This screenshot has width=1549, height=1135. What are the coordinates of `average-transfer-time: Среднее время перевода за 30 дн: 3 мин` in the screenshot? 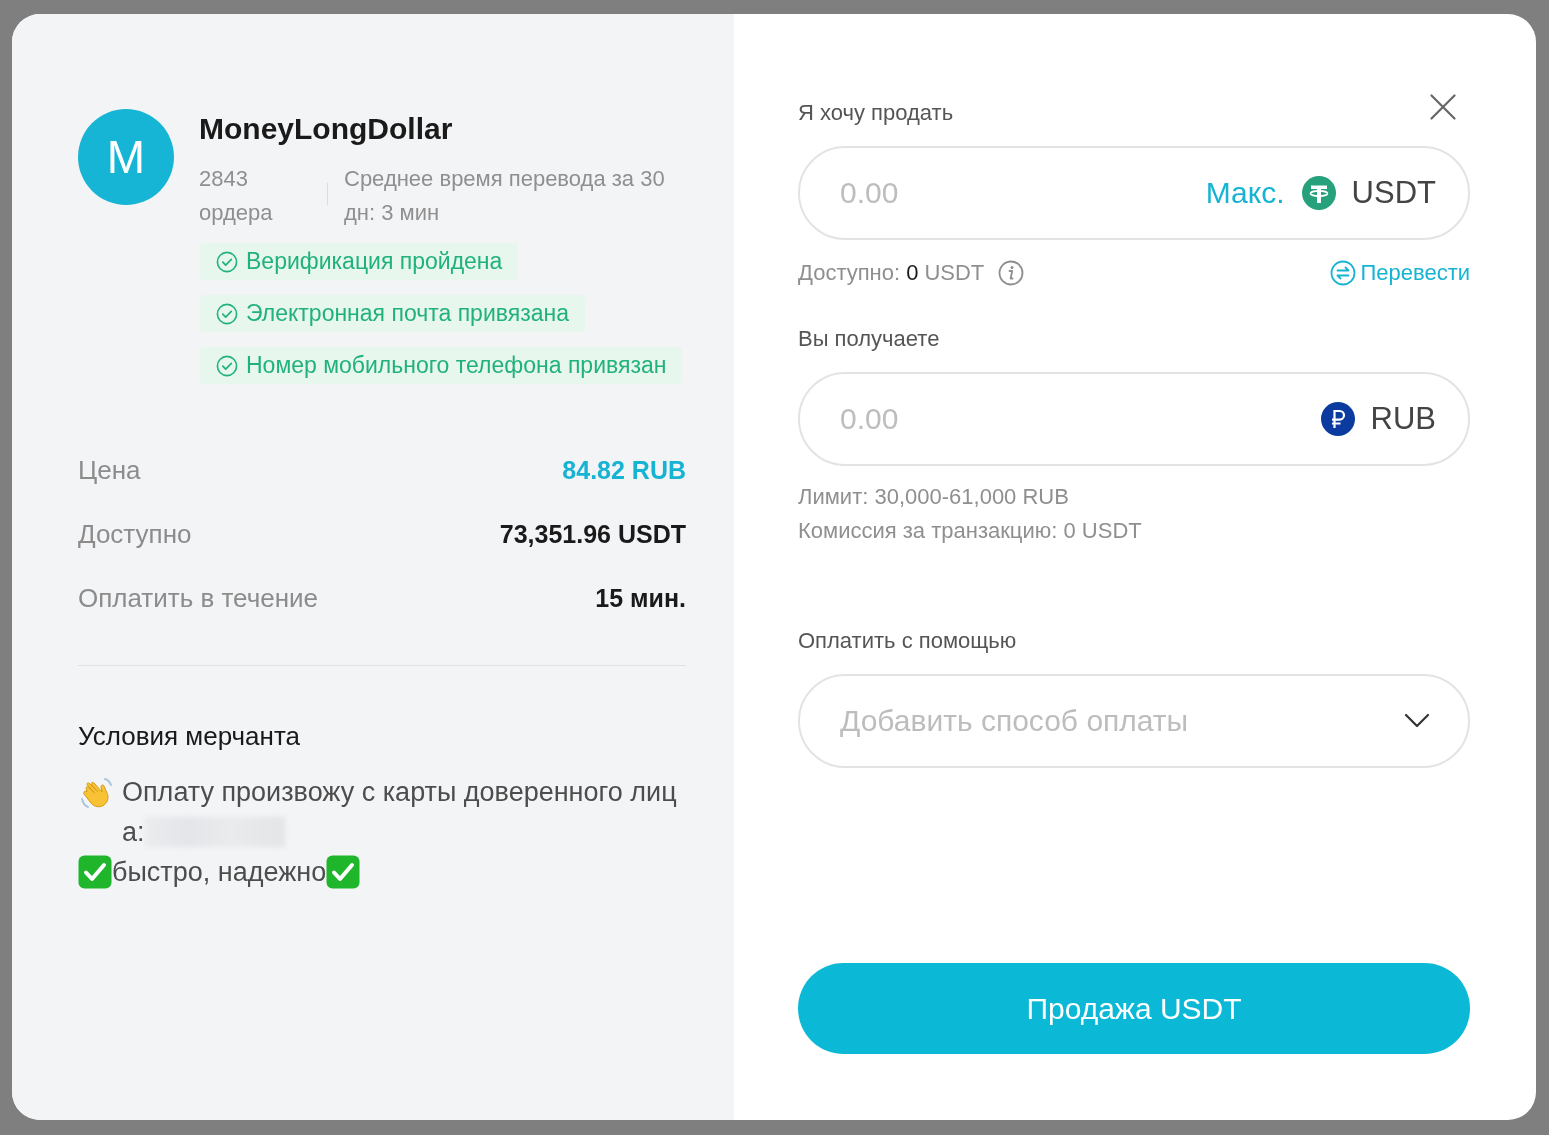 It's located at (505, 196).